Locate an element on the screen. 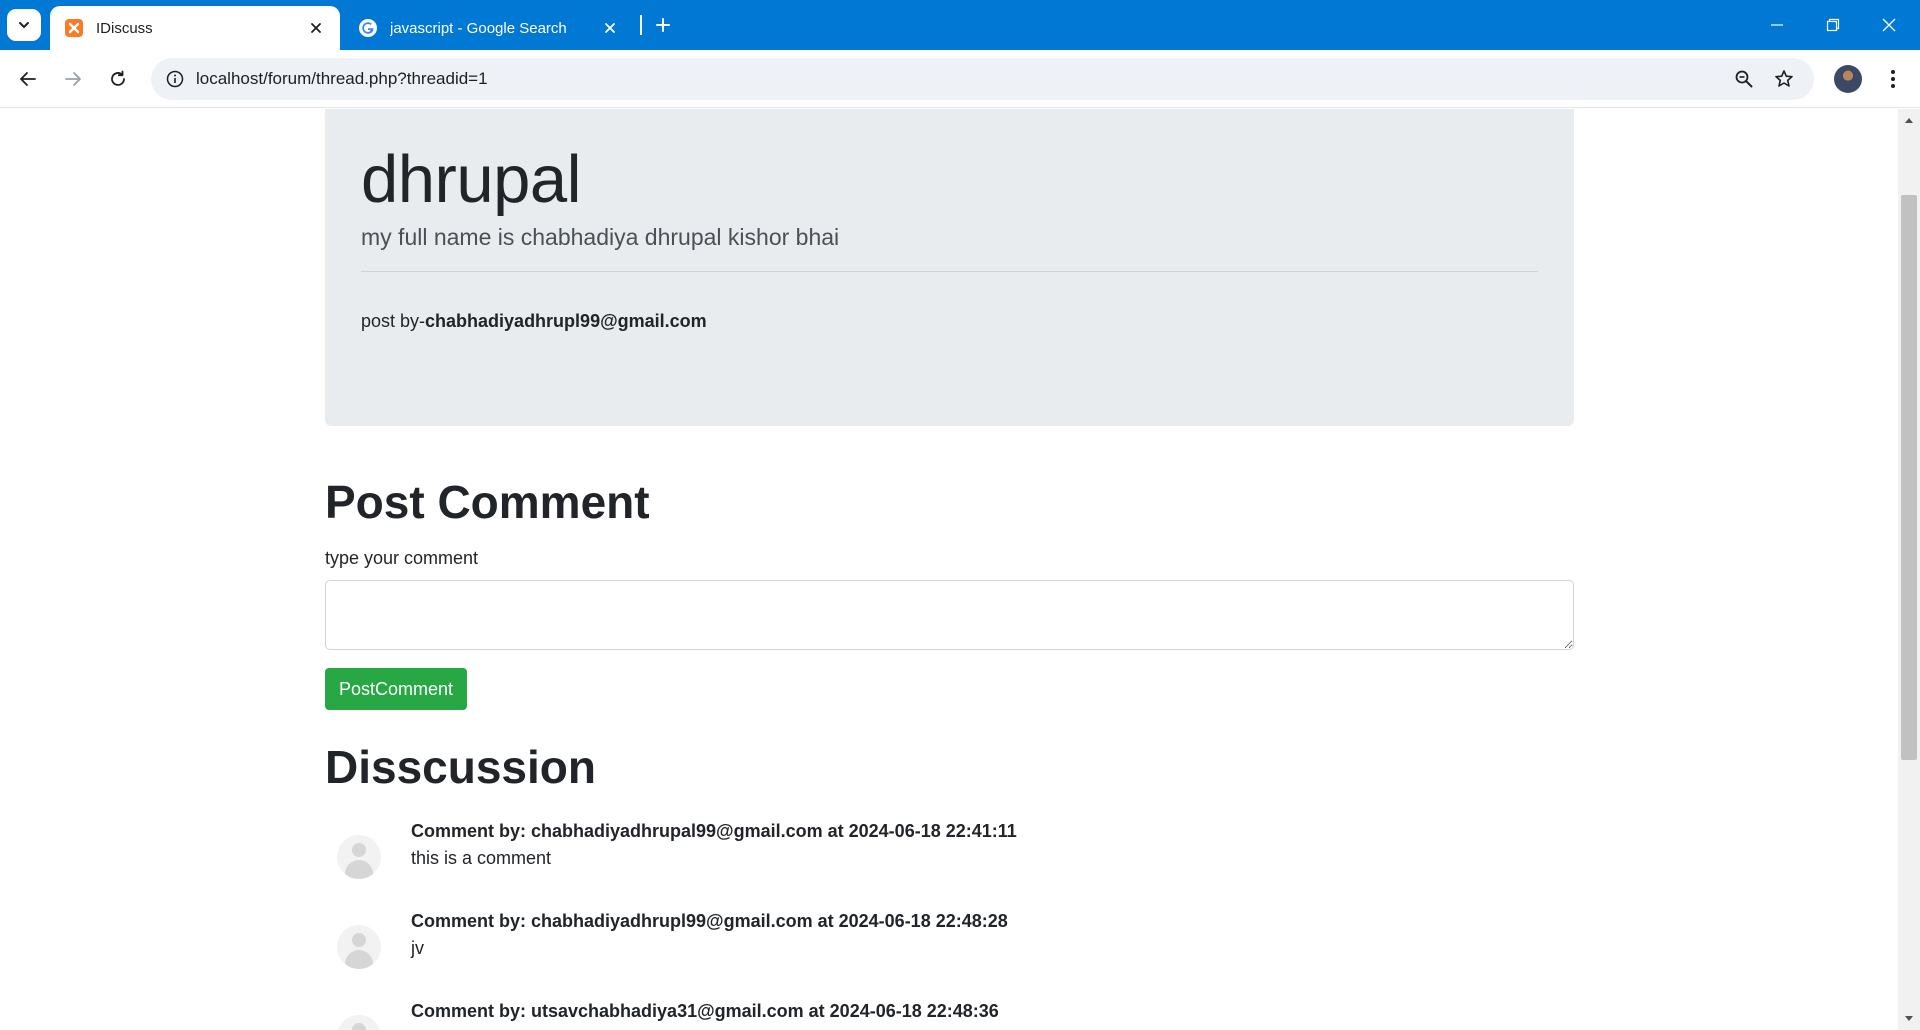 The image size is (1920, 1030). arrow-left-icon is located at coordinates (28, 79).